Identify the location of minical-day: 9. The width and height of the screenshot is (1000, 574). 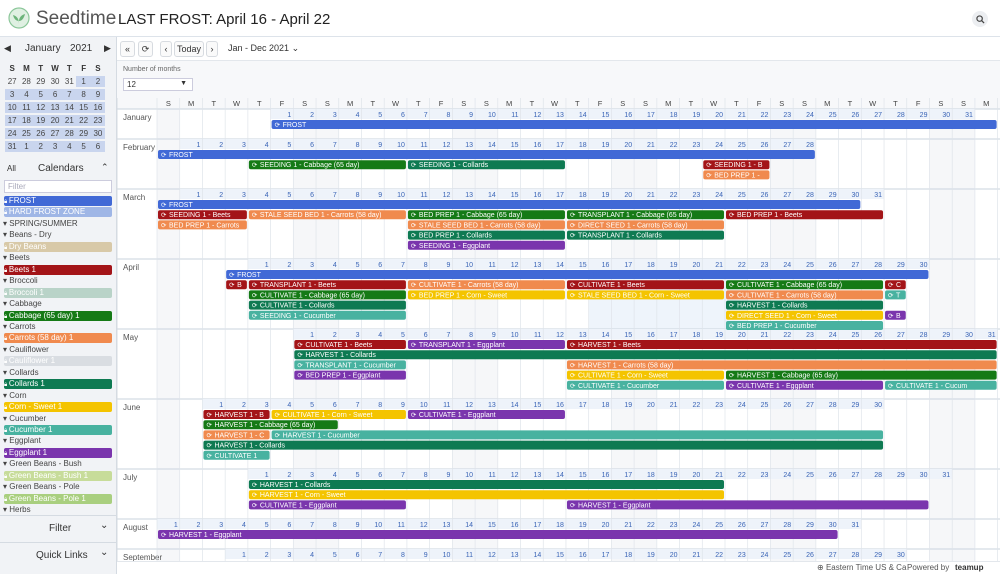
(98, 94).